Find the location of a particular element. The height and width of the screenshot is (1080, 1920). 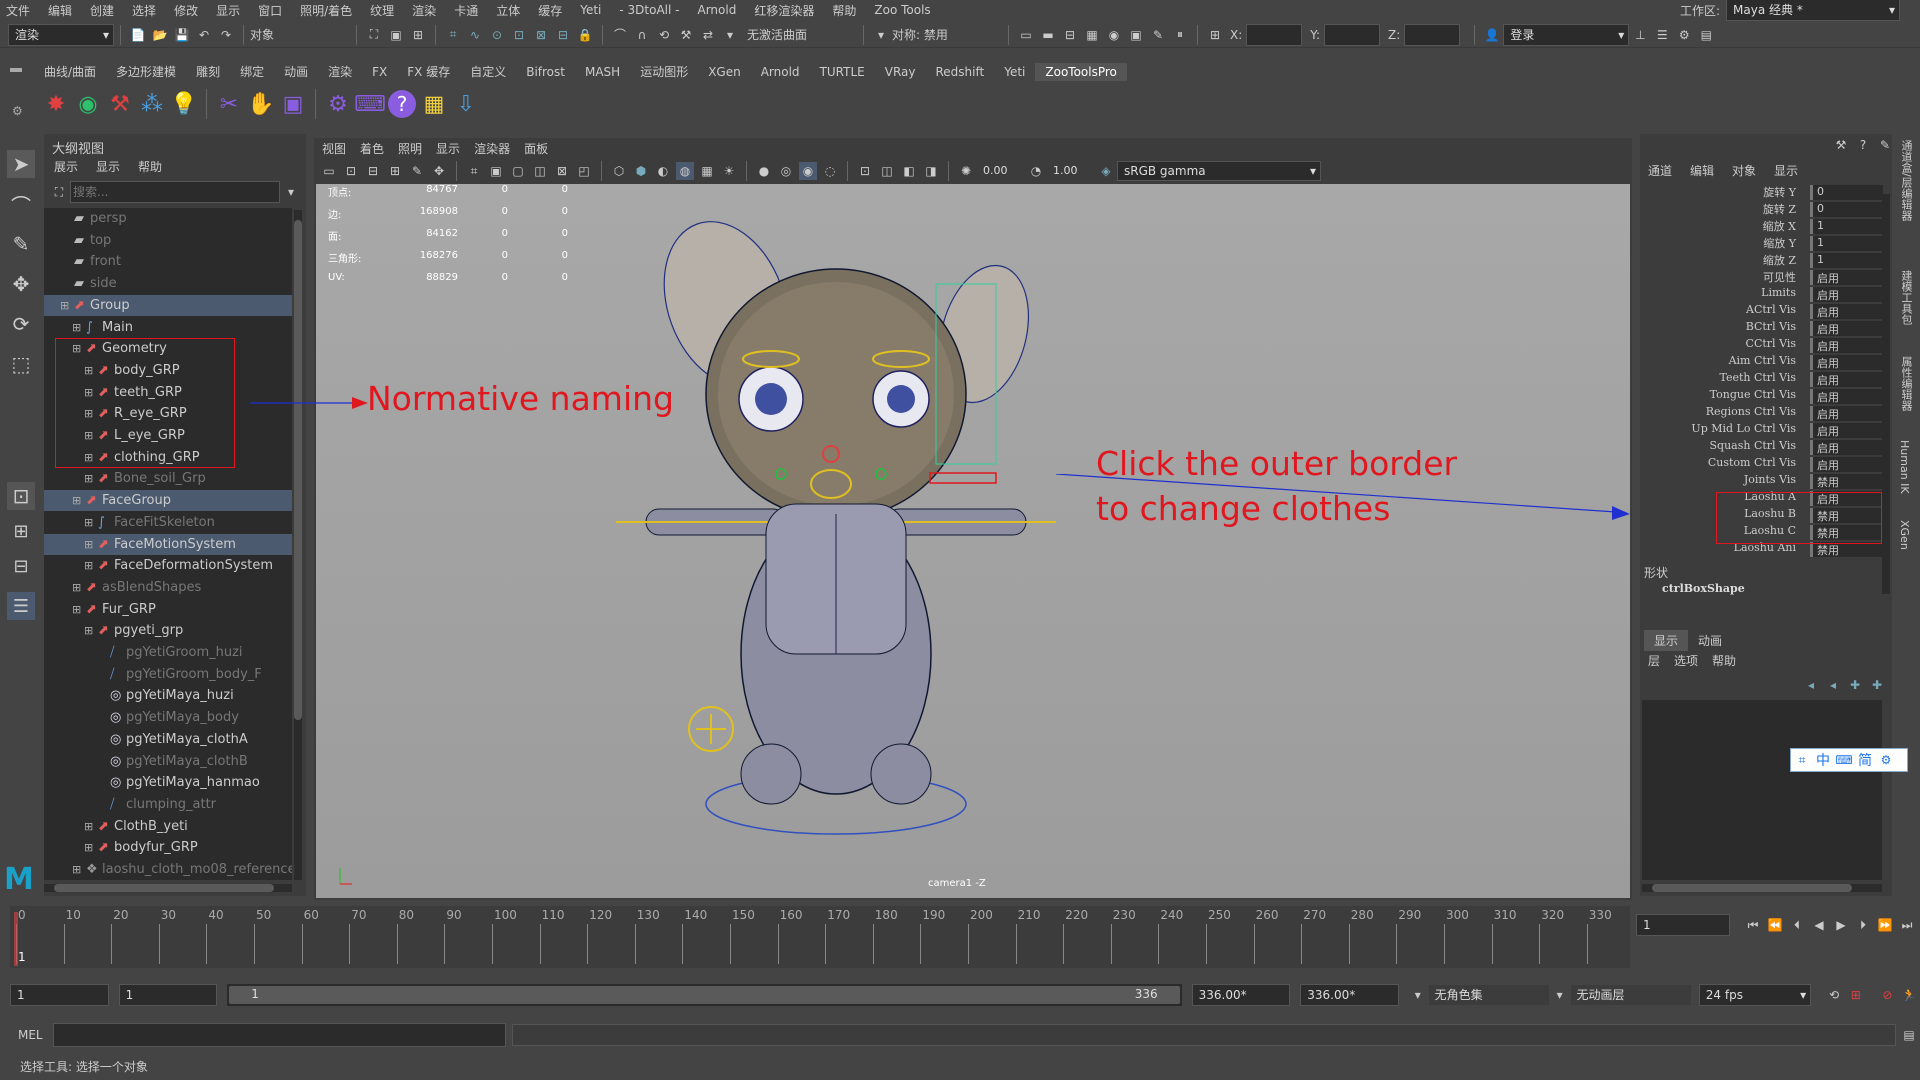

chevron-down-icon: ▾ is located at coordinates (1560, 995).